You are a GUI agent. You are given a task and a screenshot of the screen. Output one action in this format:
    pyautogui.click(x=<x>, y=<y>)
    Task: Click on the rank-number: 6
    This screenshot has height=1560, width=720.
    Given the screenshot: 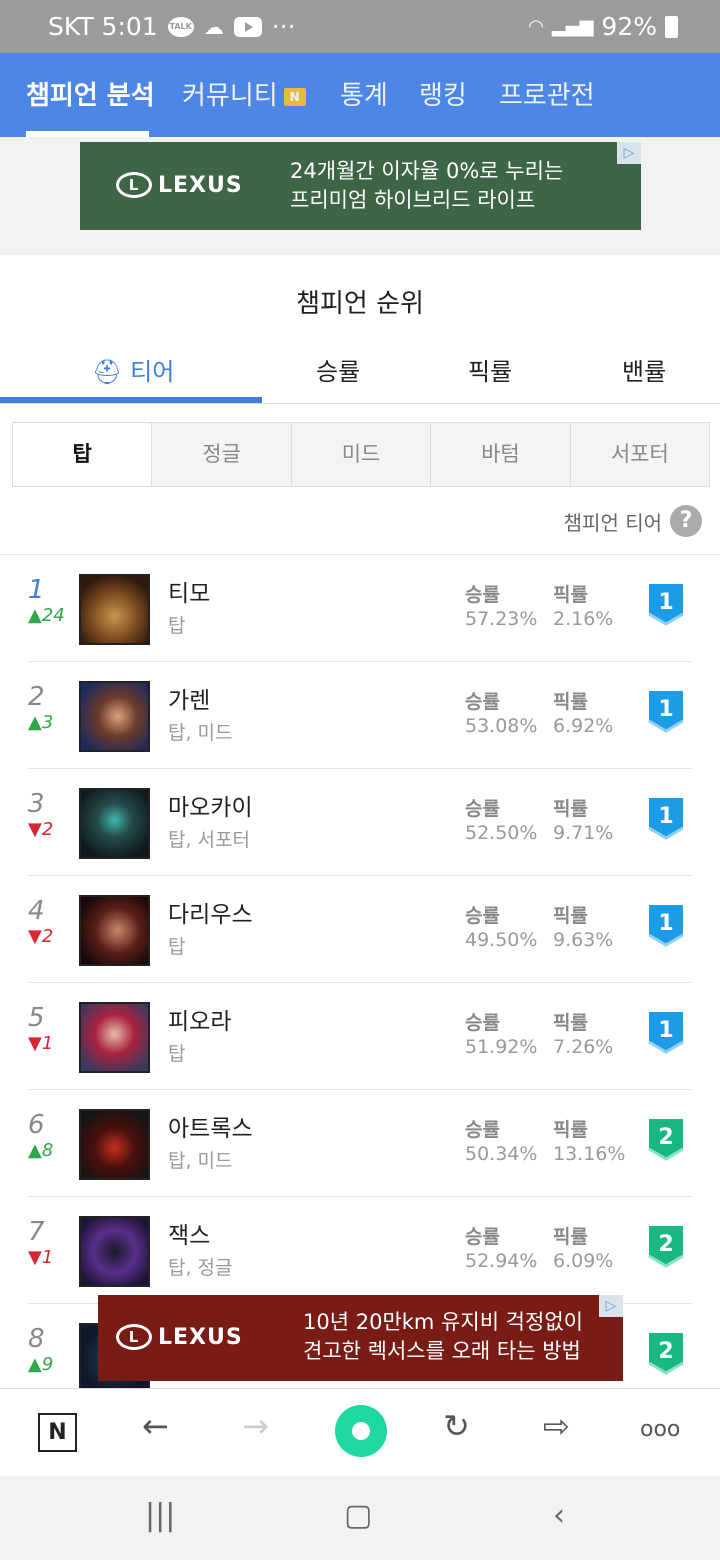 What is the action you would take?
    pyautogui.click(x=36, y=1125)
    